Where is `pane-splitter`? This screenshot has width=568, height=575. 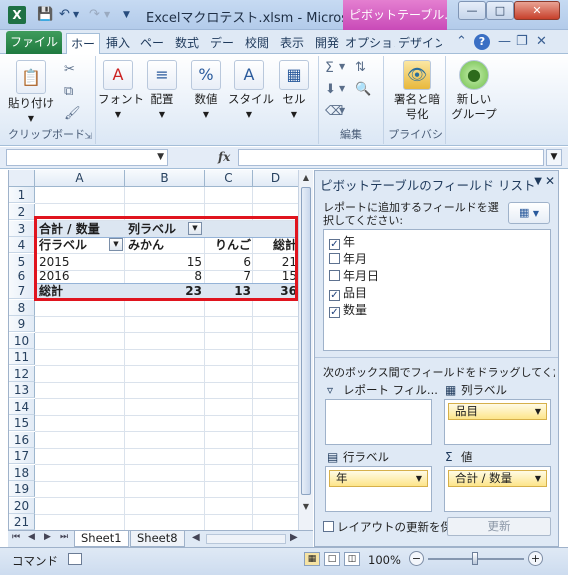 pane-splitter is located at coordinates (436, 359).